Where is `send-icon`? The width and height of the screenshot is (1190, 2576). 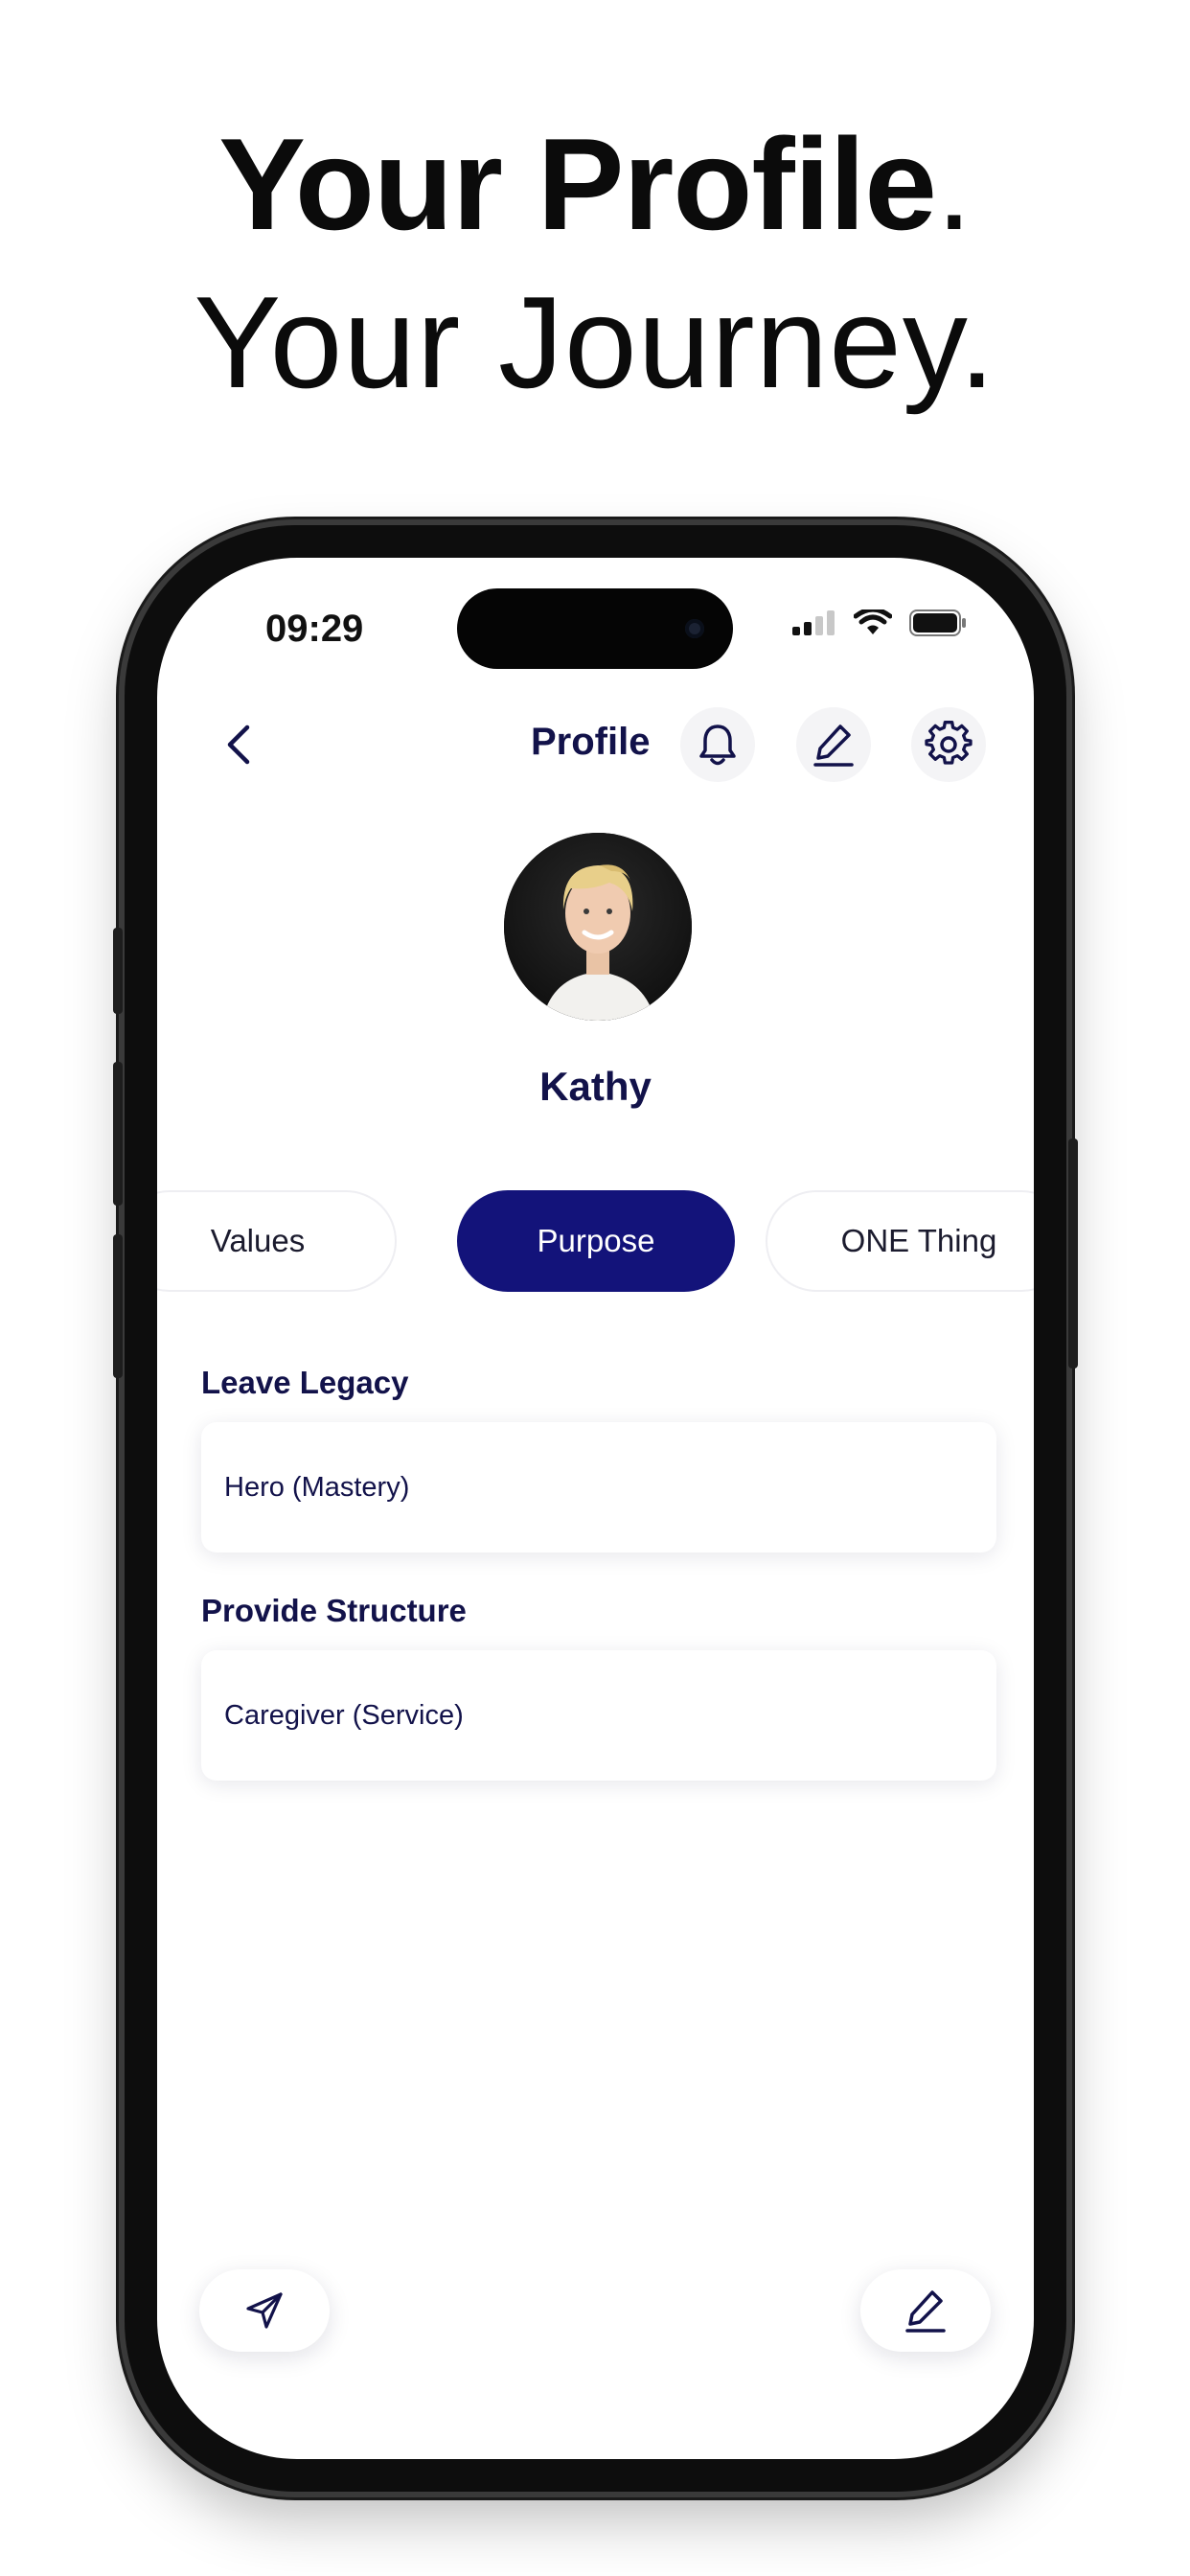
send-icon is located at coordinates (264, 2310).